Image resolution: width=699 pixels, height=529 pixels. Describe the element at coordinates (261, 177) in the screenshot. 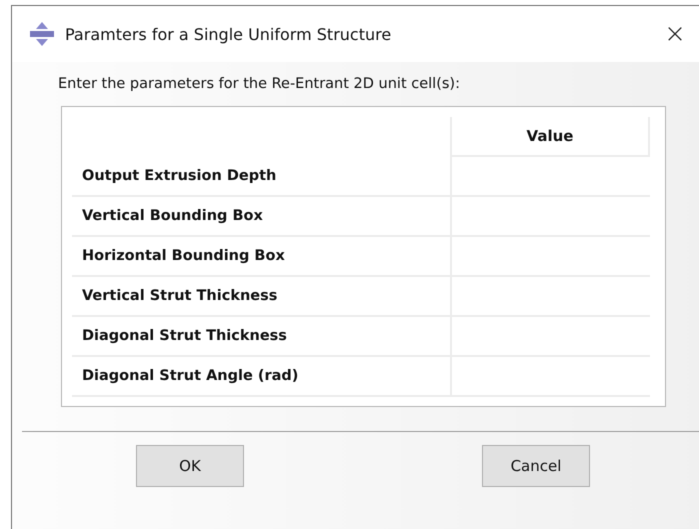

I see `row-label: Output Extrusion Depth` at that location.